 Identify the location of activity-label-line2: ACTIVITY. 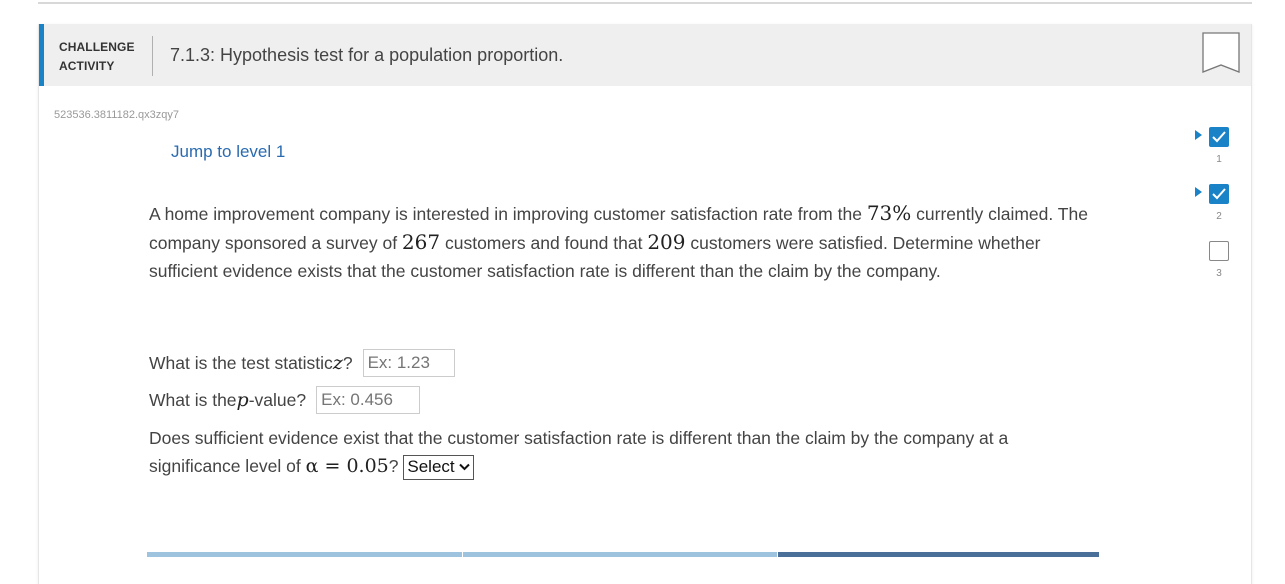
(87, 66).